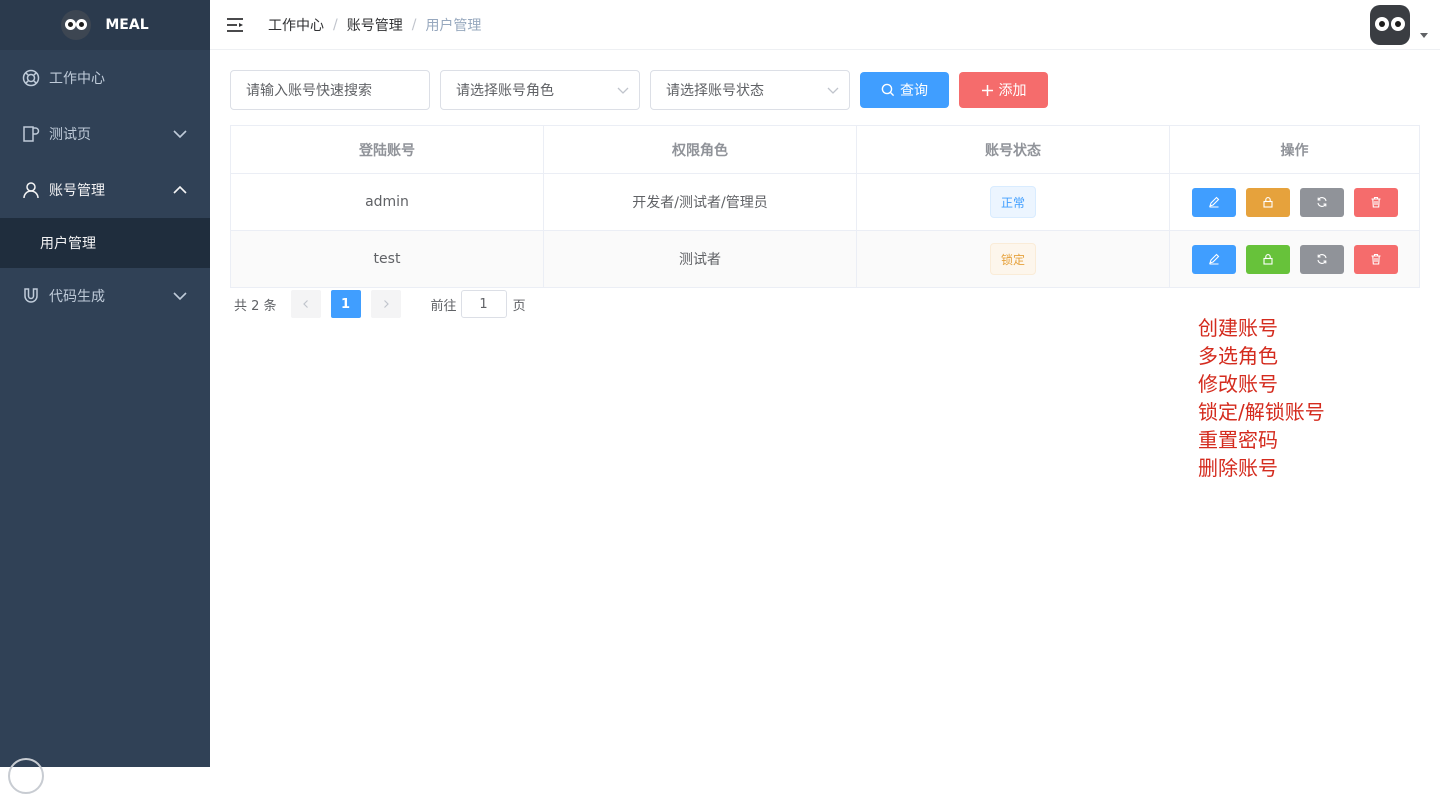  What do you see at coordinates (76, 25) in the screenshot?
I see `logo-avatar-icon` at bounding box center [76, 25].